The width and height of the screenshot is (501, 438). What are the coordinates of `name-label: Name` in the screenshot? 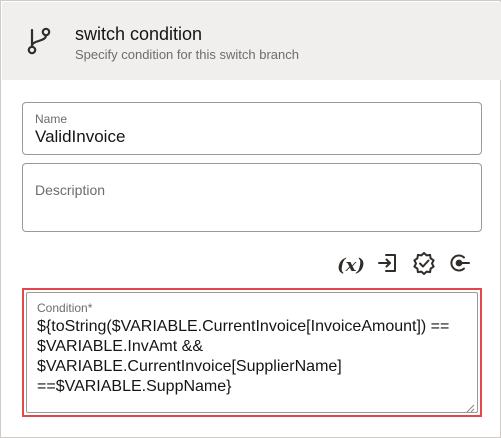 It's located at (51, 119).